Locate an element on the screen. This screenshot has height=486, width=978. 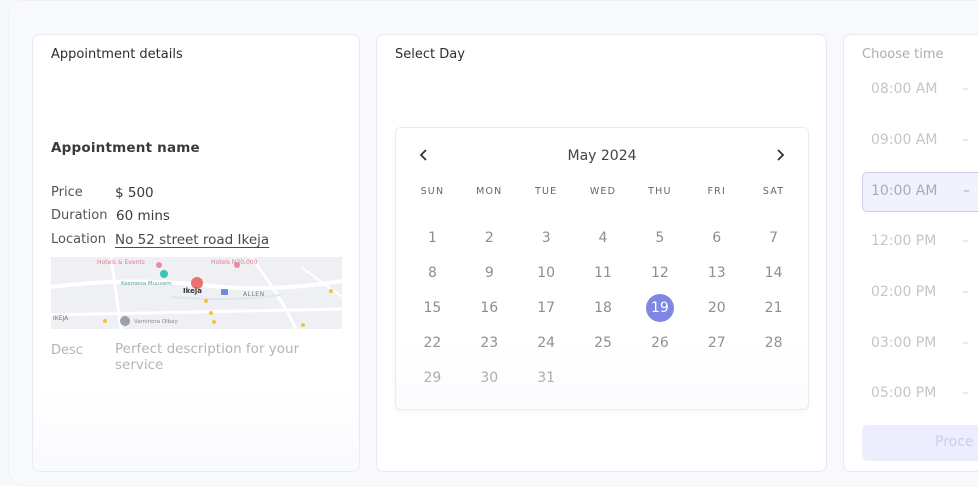
appointment-details-title: Appointment details is located at coordinates (117, 54).